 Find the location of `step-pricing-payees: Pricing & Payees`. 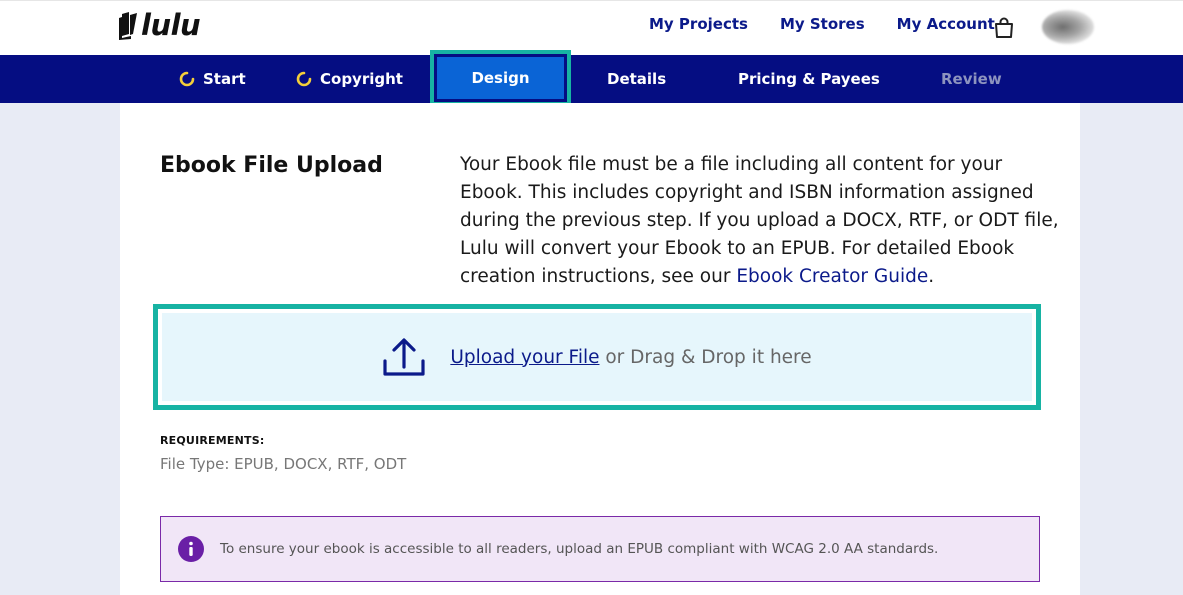

step-pricing-payees: Pricing & Payees is located at coordinates (809, 79).